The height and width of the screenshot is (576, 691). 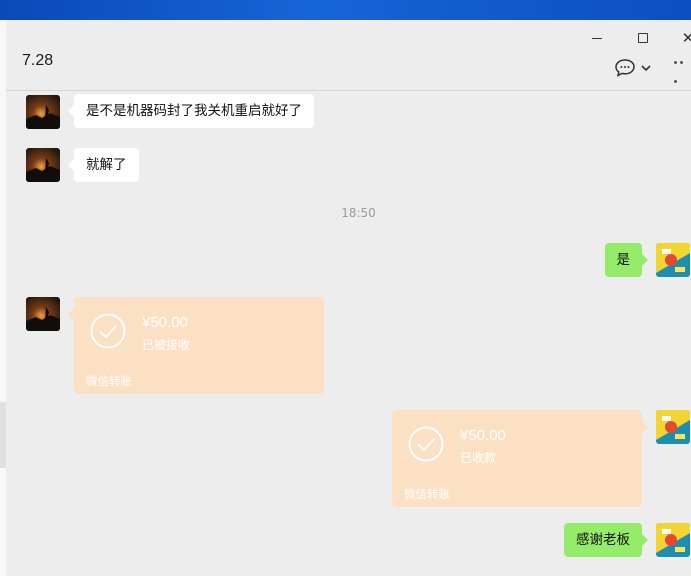 I want to click on chat-header: 7.28 ✕, so click(x=348, y=55).